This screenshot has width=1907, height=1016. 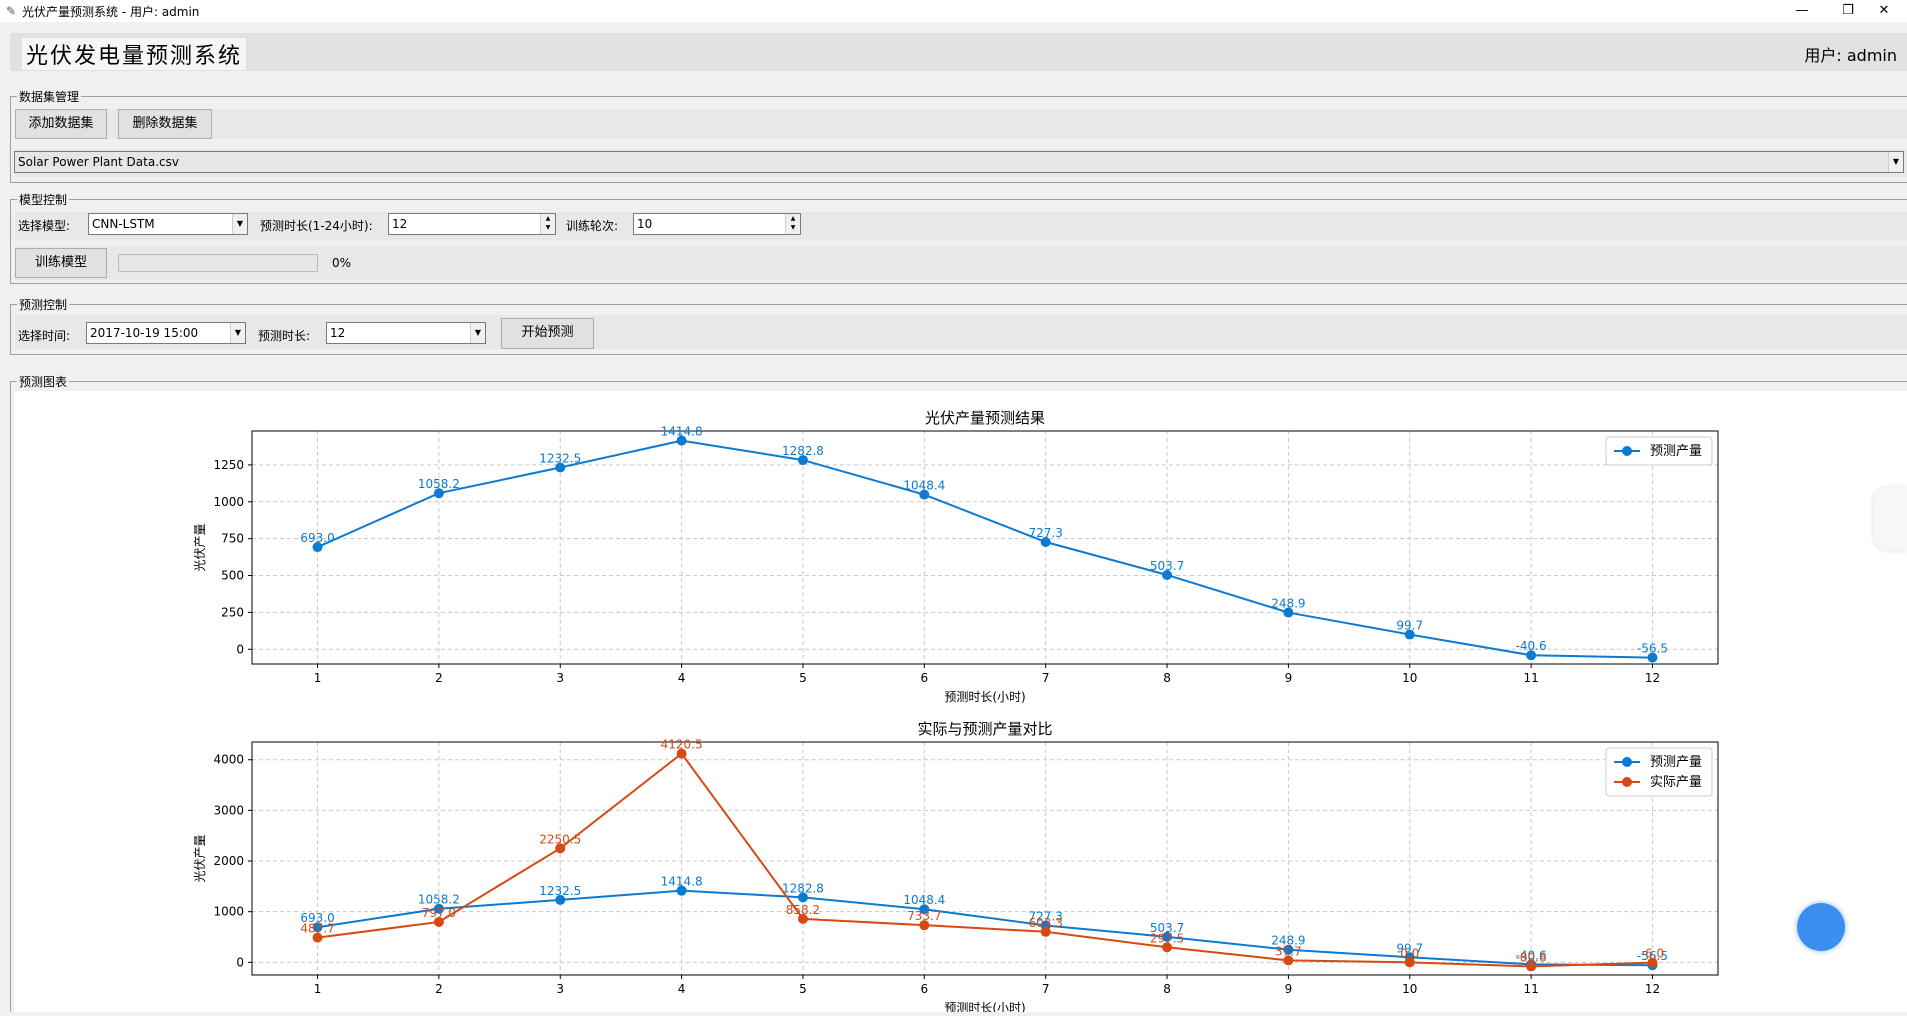 What do you see at coordinates (1167, 566) in the screenshot?
I see `data-label: 503.7` at bounding box center [1167, 566].